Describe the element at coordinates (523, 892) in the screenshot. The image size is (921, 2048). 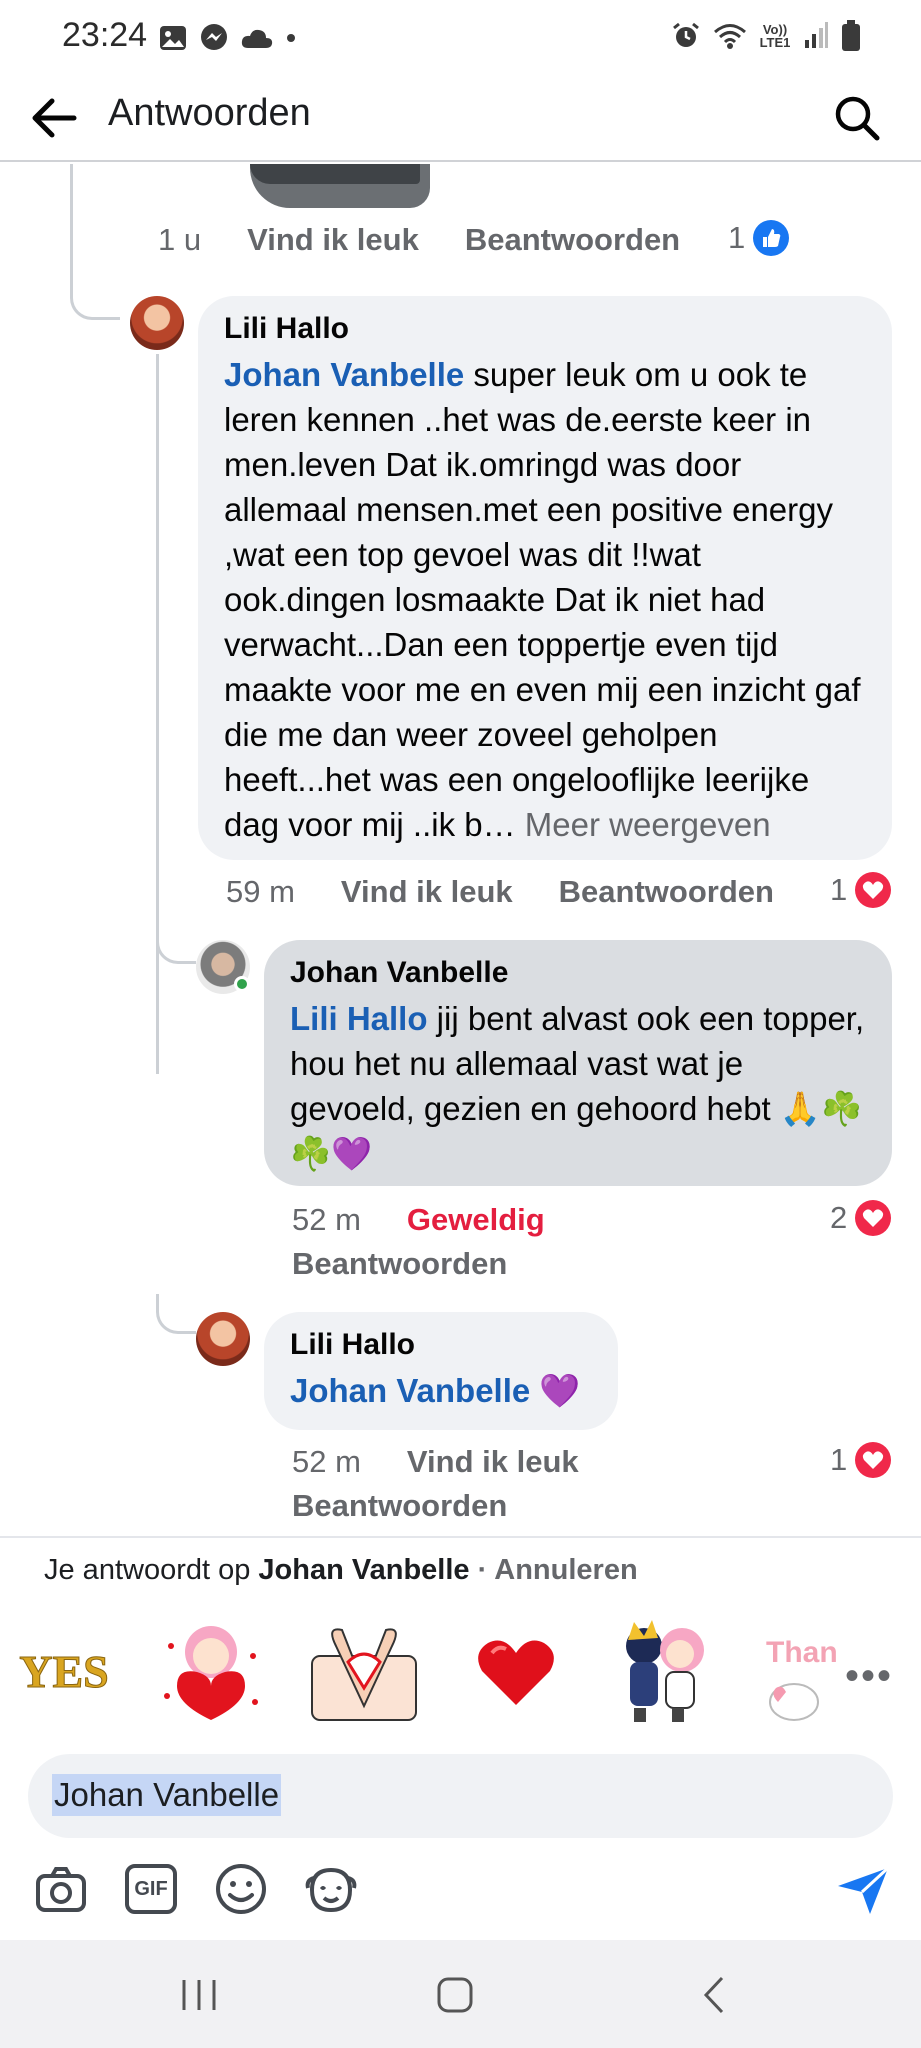
I see `comment-meta: 59 m Vind ik leuk Beantwoorden` at that location.